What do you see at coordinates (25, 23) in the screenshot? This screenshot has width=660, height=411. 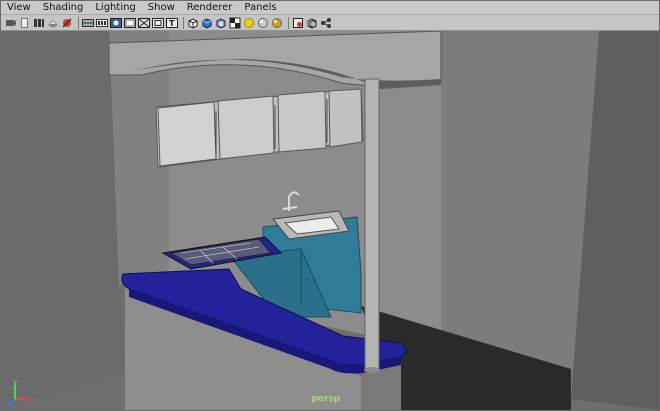 I see `bookmarks-icon` at bounding box center [25, 23].